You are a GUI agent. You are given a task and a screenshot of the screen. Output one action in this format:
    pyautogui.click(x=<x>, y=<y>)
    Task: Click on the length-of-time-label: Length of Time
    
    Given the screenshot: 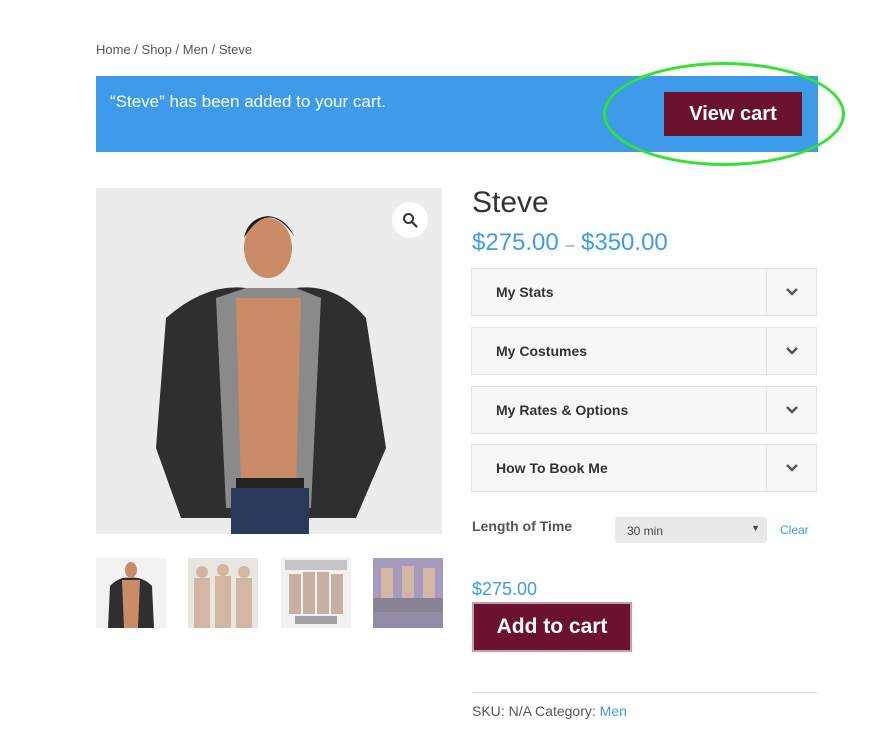 What is the action you would take?
    pyautogui.click(x=522, y=526)
    